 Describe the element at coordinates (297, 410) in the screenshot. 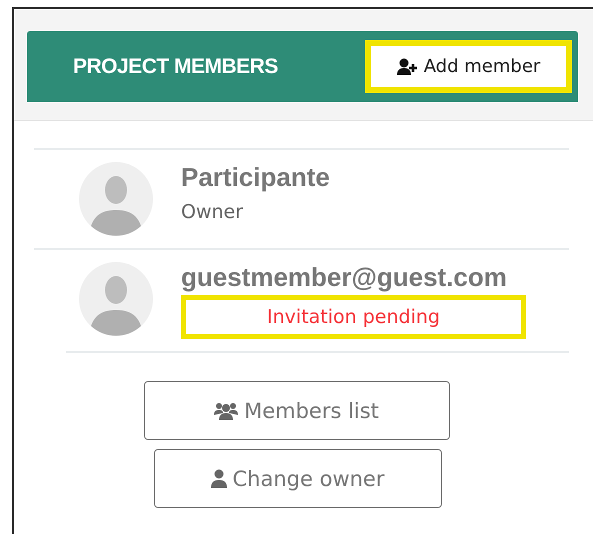

I see `members-list-button: Members list` at that location.